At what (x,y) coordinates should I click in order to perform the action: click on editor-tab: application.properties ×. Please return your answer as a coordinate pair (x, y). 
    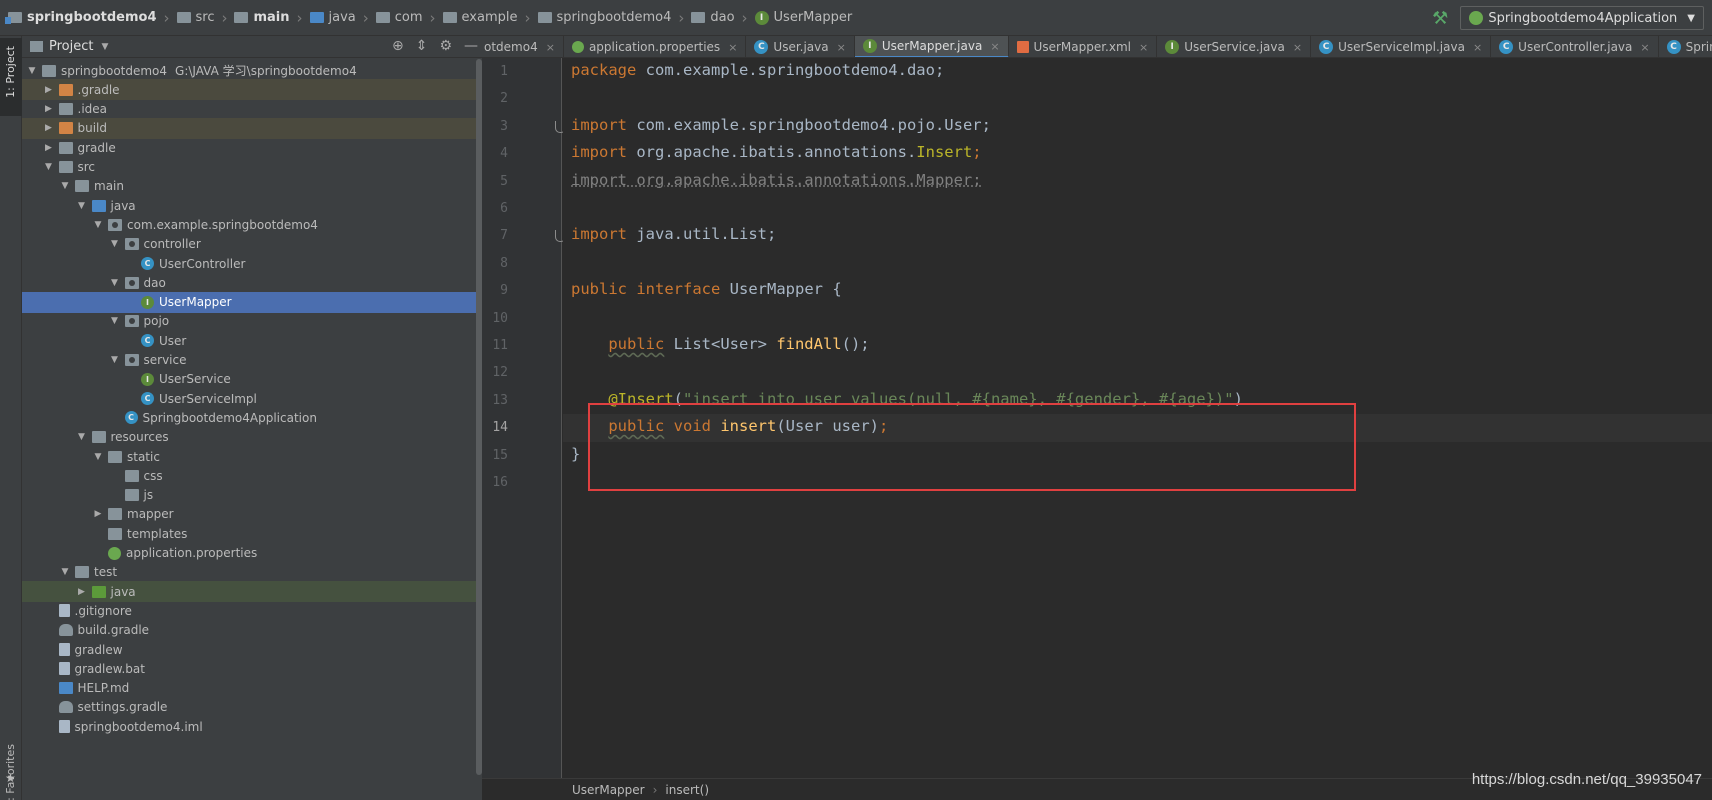
    Looking at the image, I should click on (655, 46).